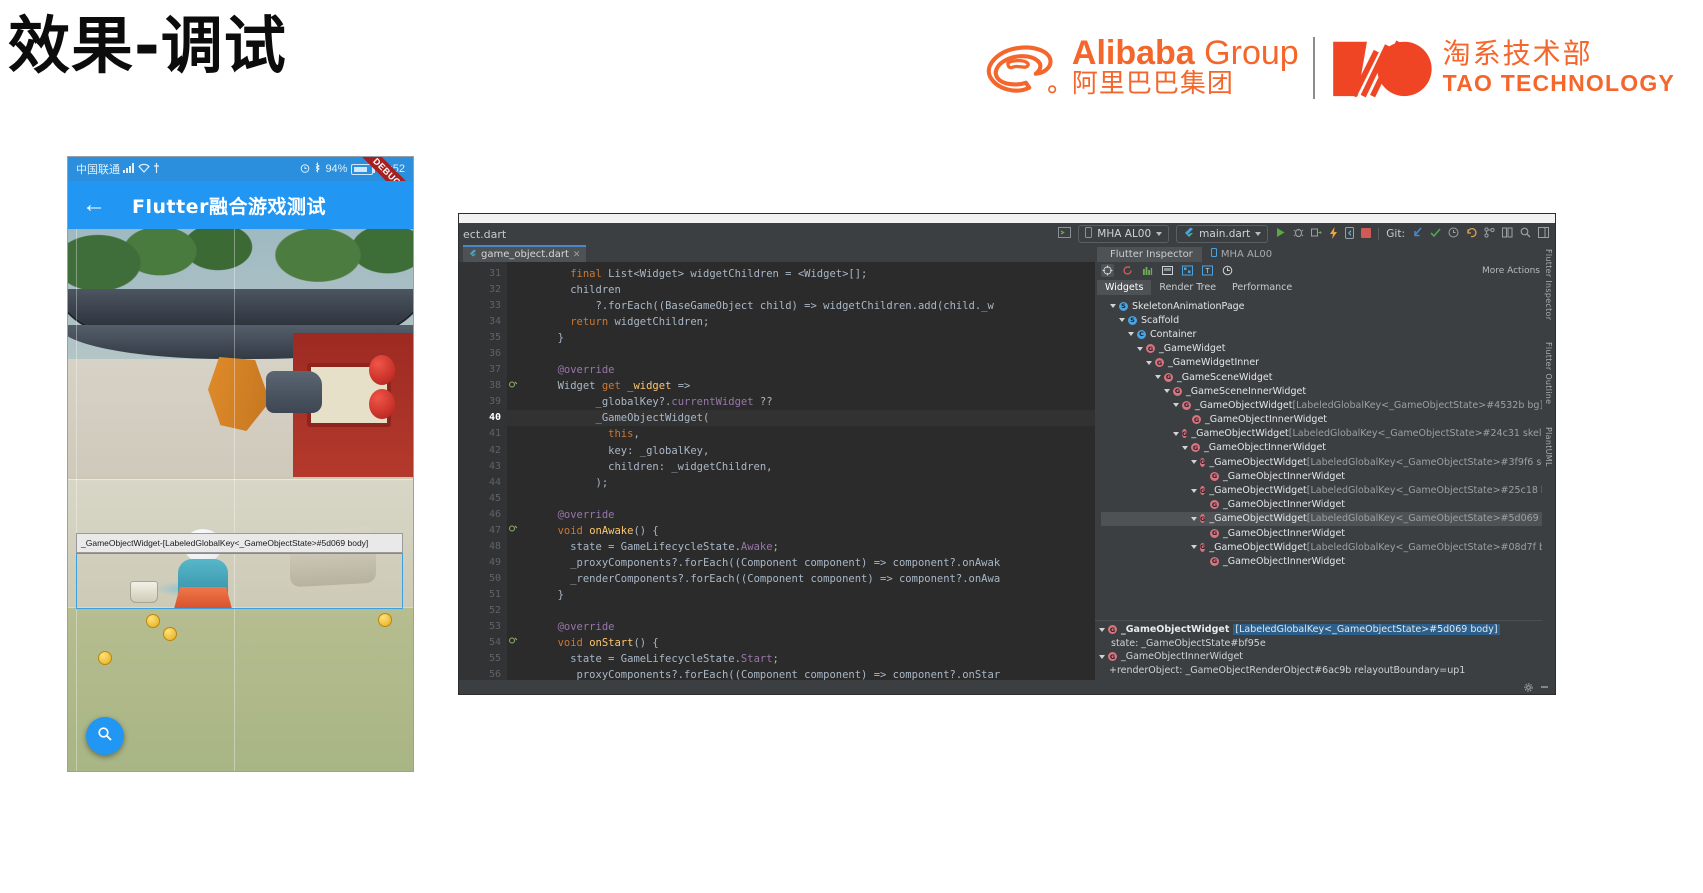 This screenshot has height=893, width=1703. I want to click on search-button, so click(1525, 234).